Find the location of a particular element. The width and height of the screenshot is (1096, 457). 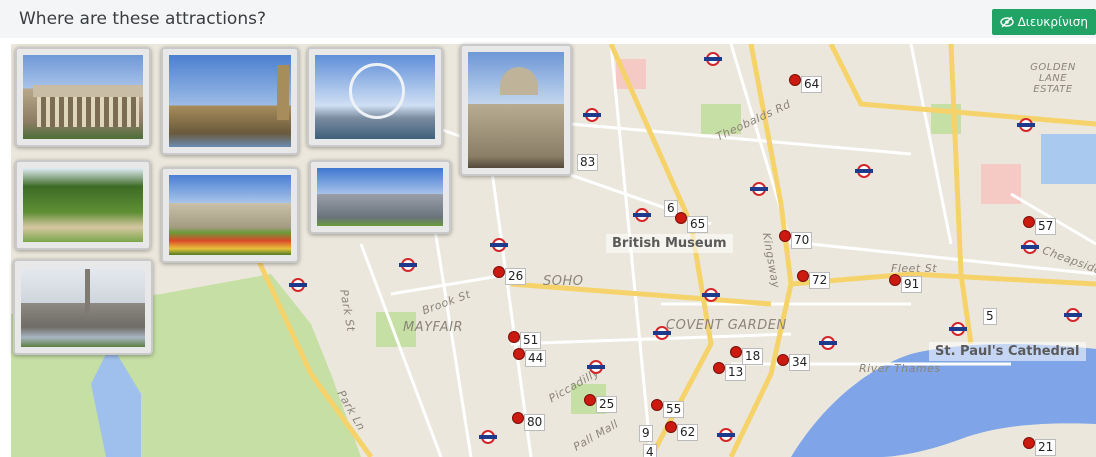

area-label-golden-lane: GOLDEN LANE ESTATE is located at coordinates (1053, 78).